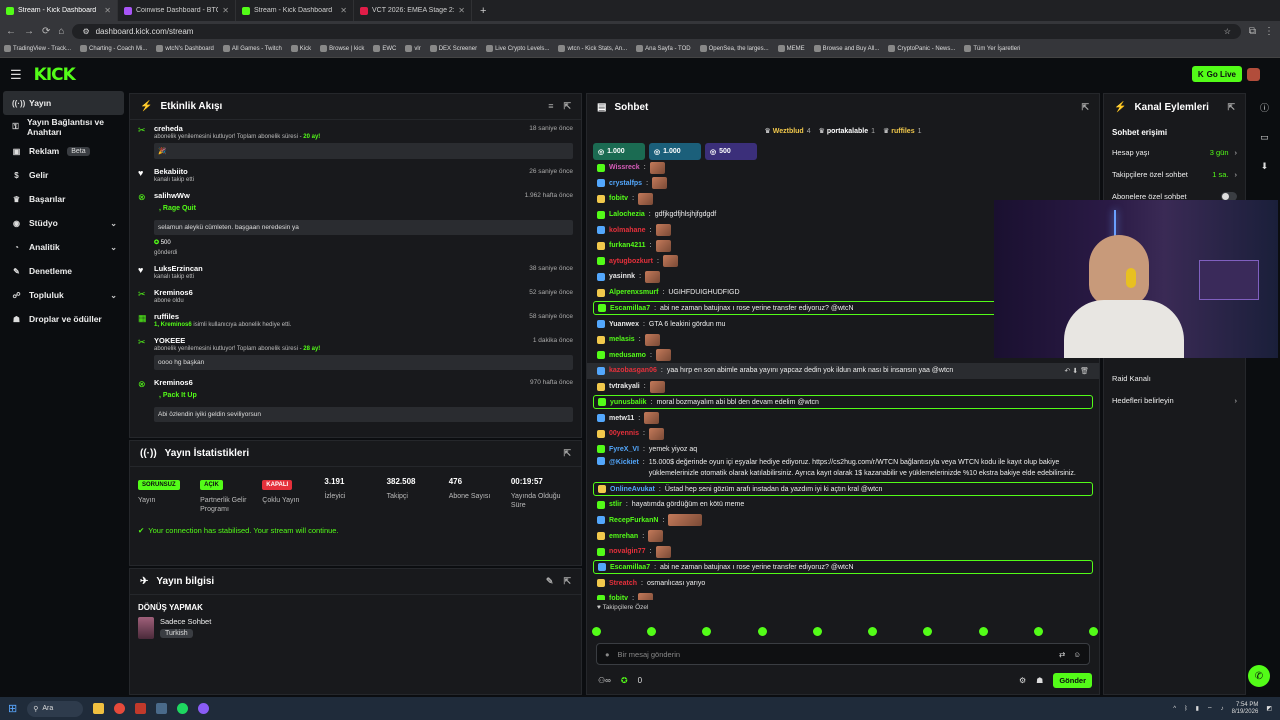 Image resolution: width=1280 pixels, height=720 pixels. I want to click on bookmark-item: EWC, so click(384, 49).